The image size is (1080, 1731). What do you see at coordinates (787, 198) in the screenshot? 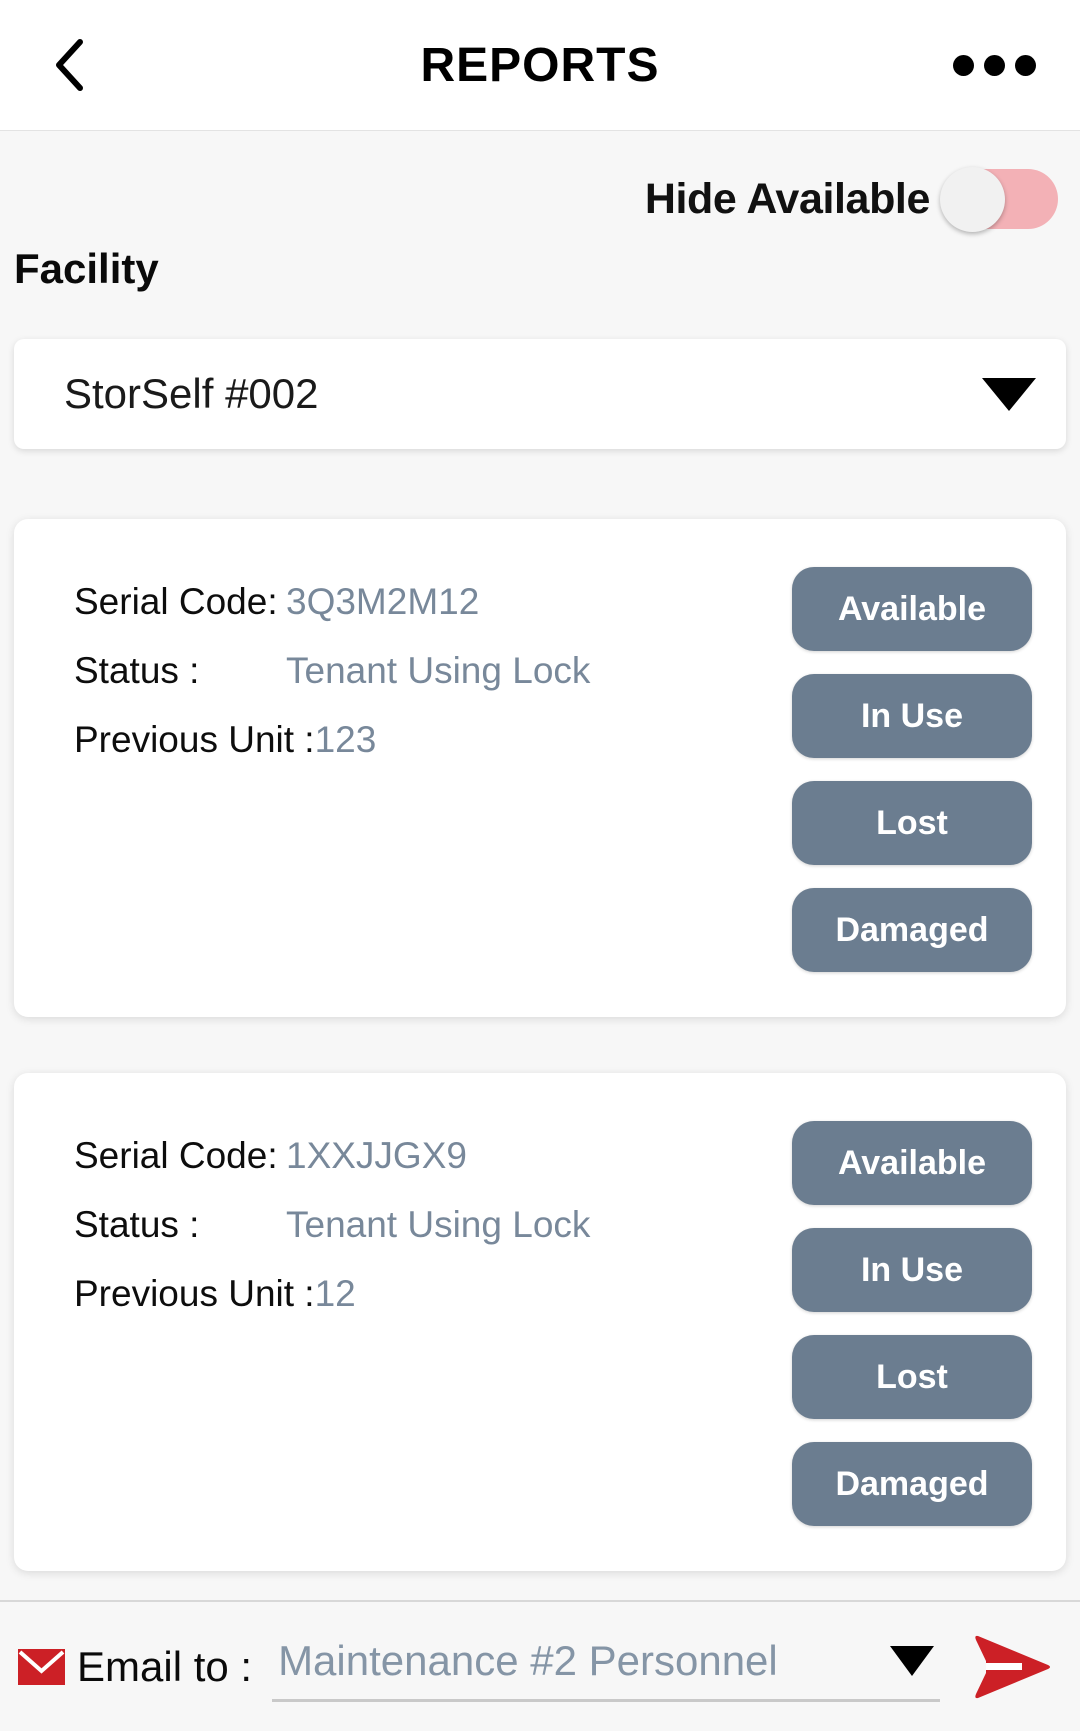
I see `hide-available-label: Hide Available` at bounding box center [787, 198].